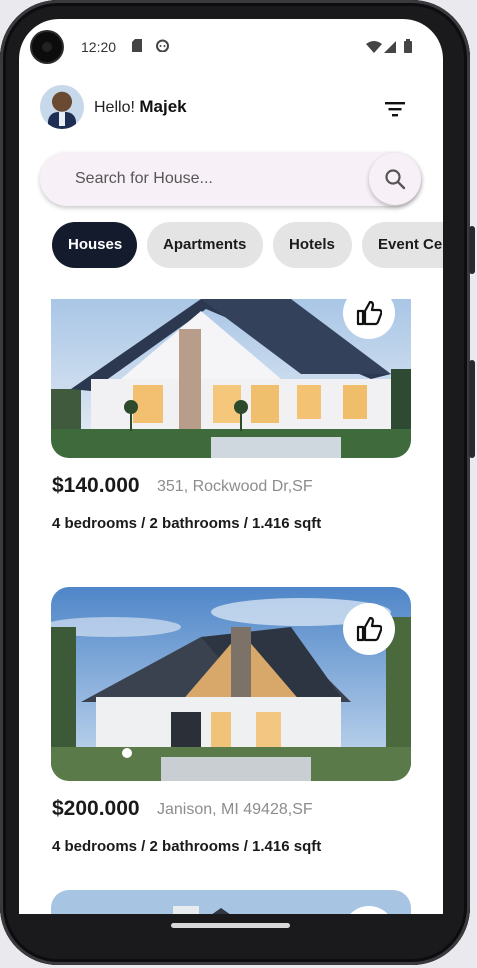 This screenshot has height=968, width=477. I want to click on header: Hello! Majek, so click(231, 108).